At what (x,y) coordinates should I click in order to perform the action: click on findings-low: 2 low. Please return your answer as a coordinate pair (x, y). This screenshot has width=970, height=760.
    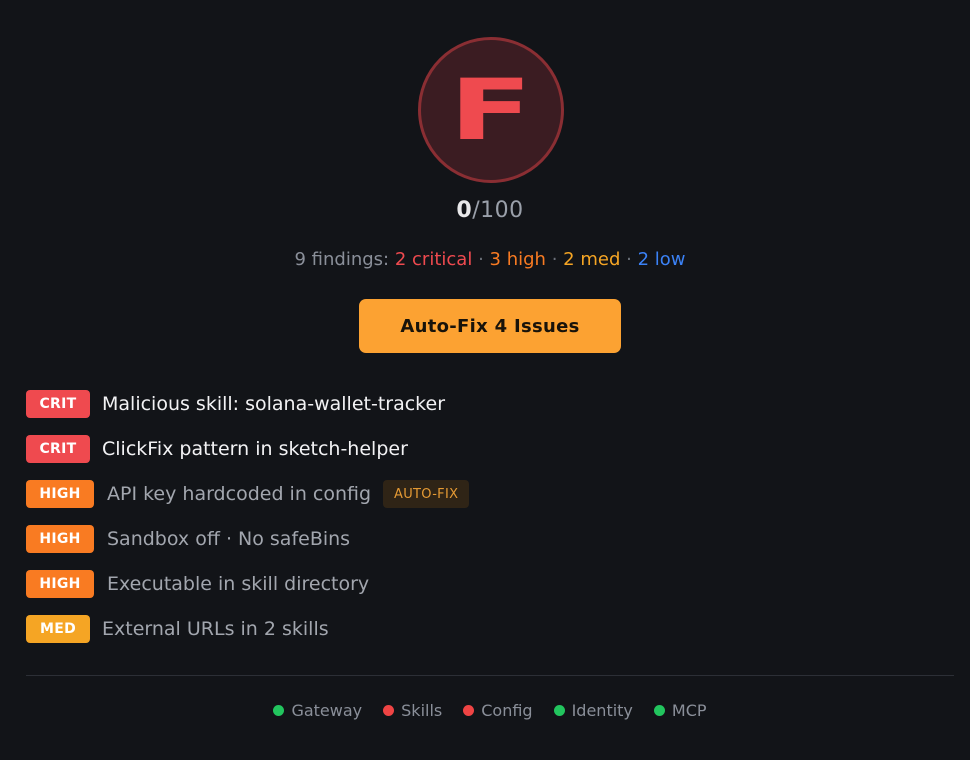
    Looking at the image, I should click on (661, 259).